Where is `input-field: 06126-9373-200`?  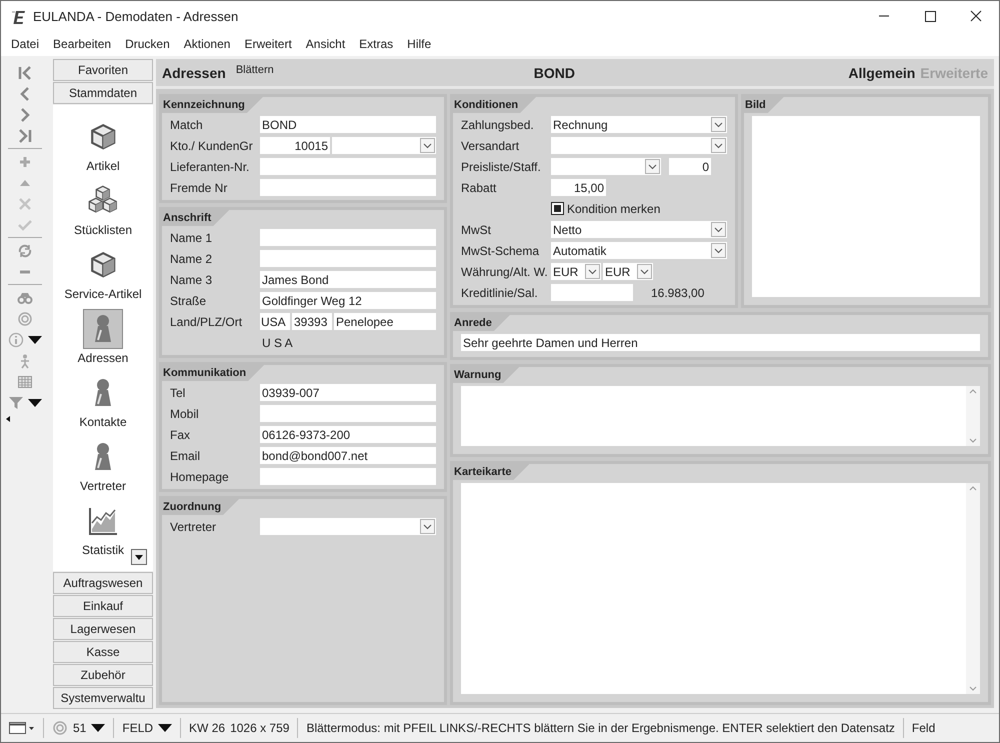
input-field: 06126-9373-200 is located at coordinates (348, 434).